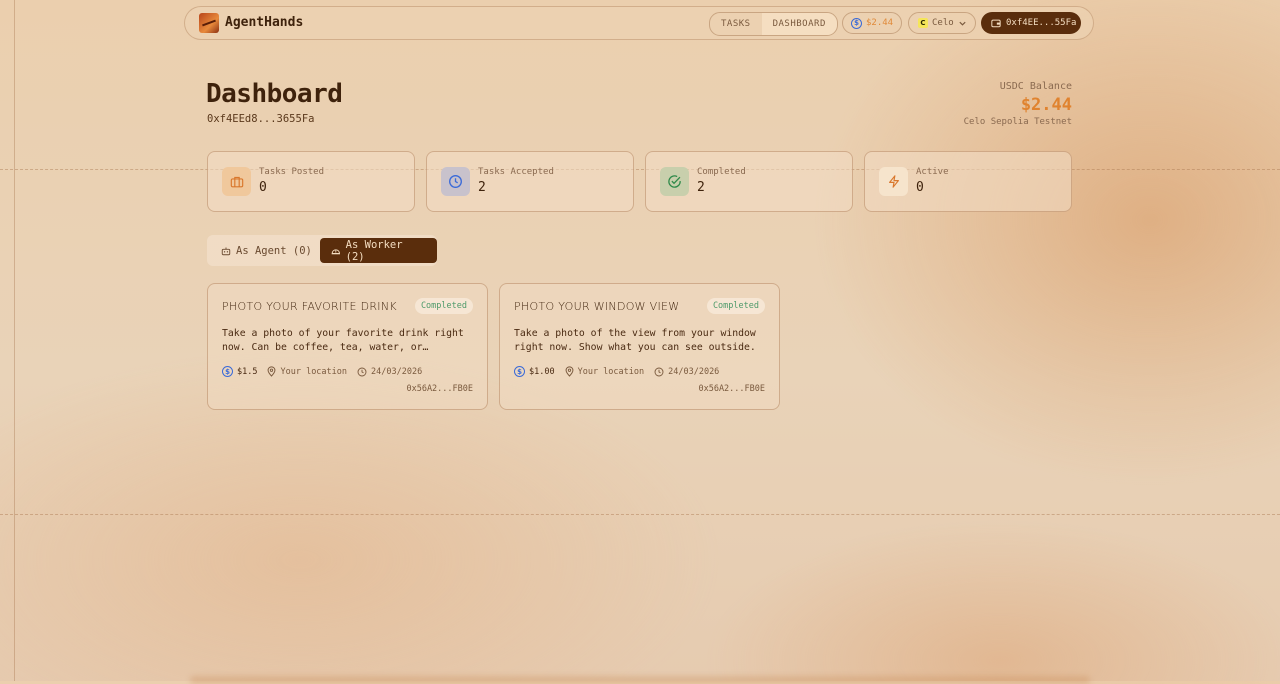 The image size is (1280, 684). I want to click on stat-card-tasks-accepted: Tasks Accepted 2, so click(530, 181).